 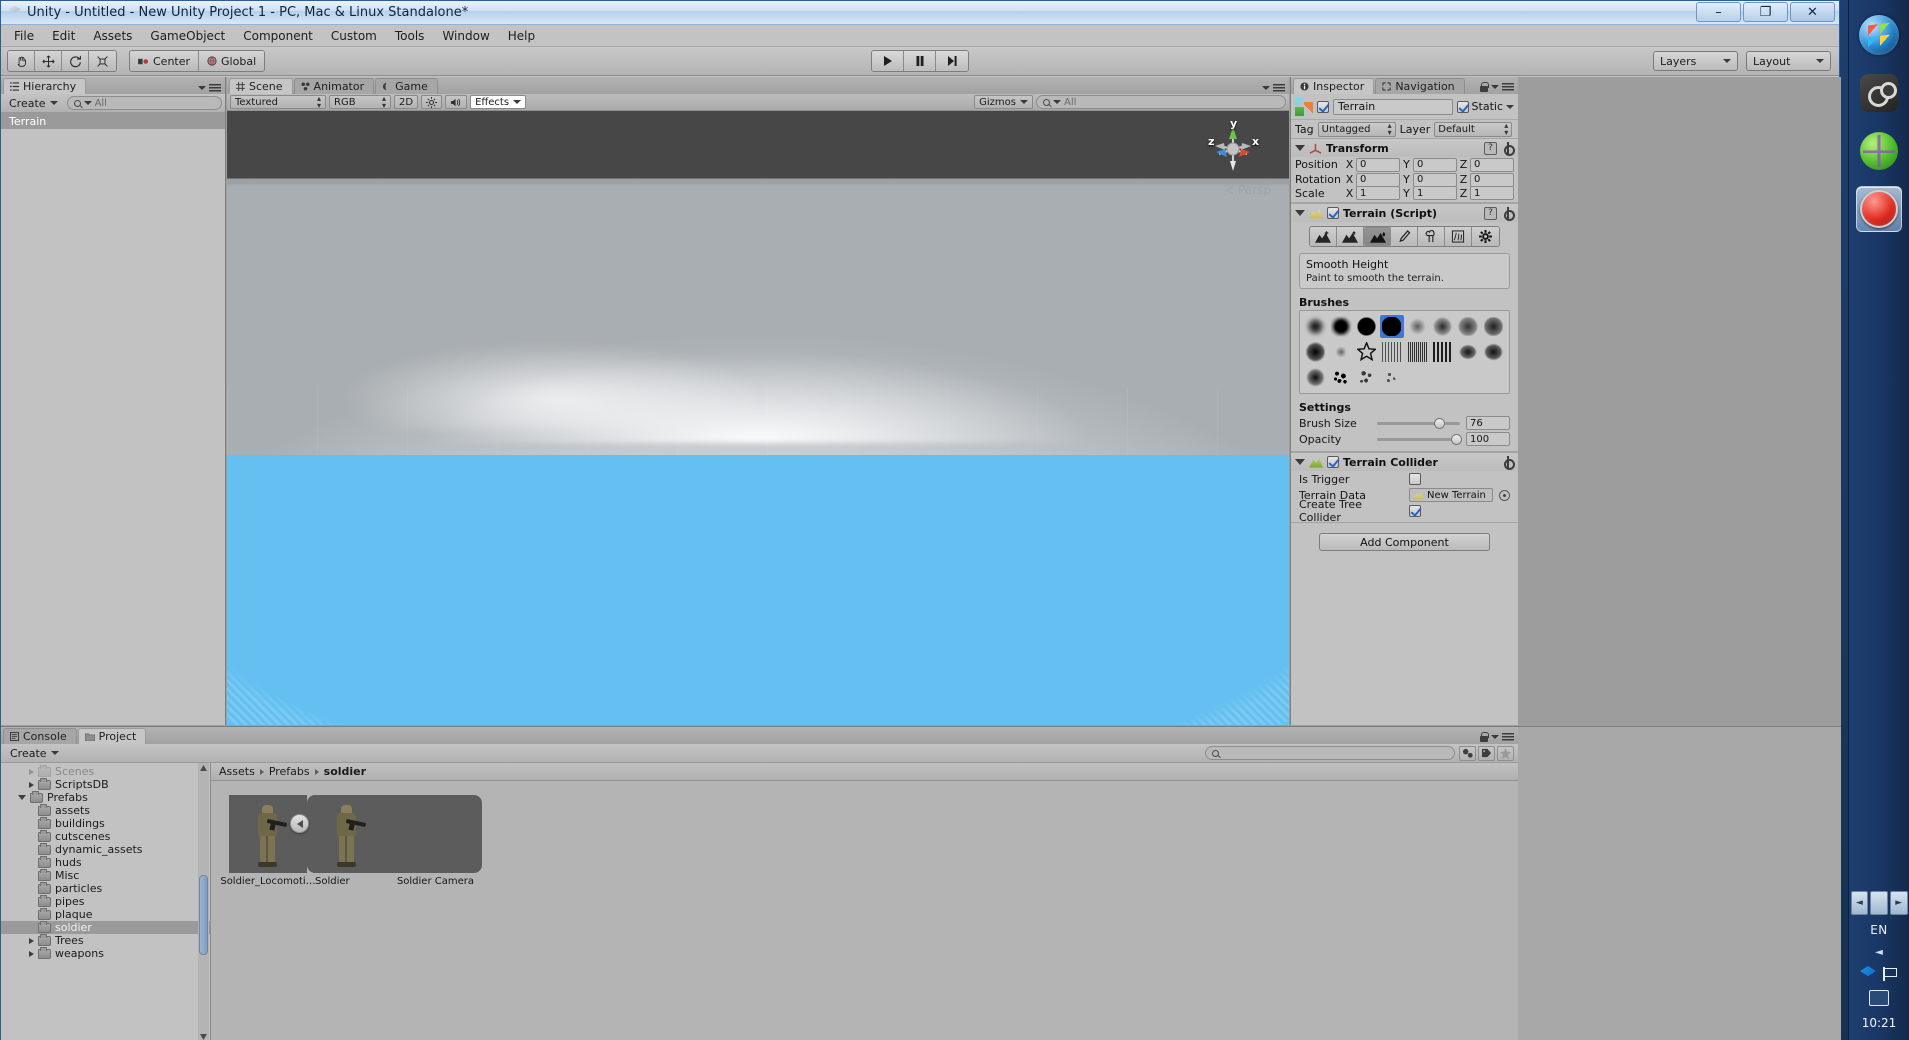 I want to click on terrain-script-enabled-checkbox, so click(x=1333, y=213).